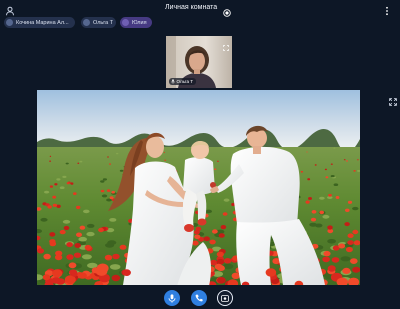  What do you see at coordinates (98, 22) in the screenshot?
I see `participant-chip: Ольга Т` at bounding box center [98, 22].